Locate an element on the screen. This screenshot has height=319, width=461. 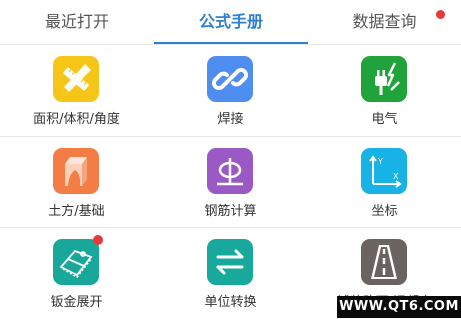
grid-item-label: 土方/基础 is located at coordinates (76, 211).